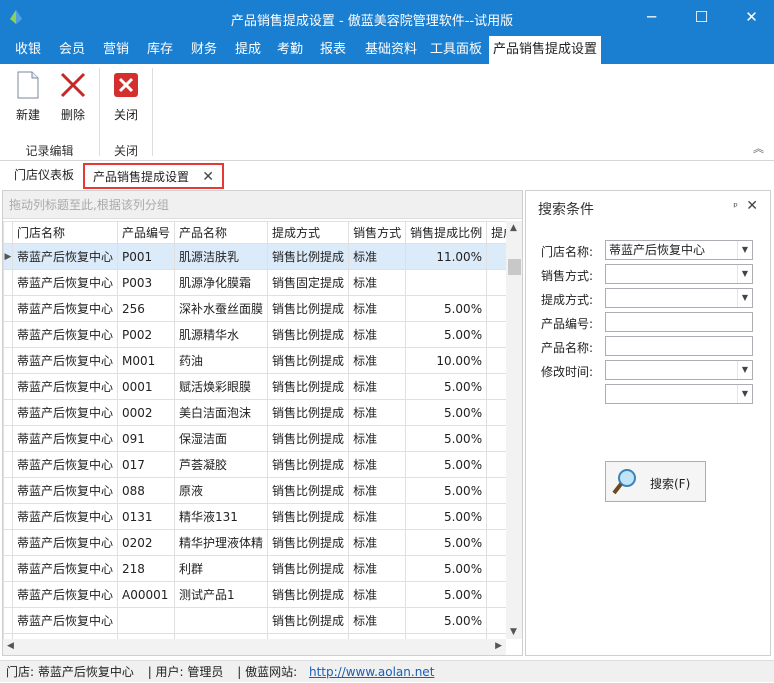 This screenshot has height=683, width=774. What do you see at coordinates (221, 282) in the screenshot?
I see `table-cell: 肌源净化膜霜` at bounding box center [221, 282].